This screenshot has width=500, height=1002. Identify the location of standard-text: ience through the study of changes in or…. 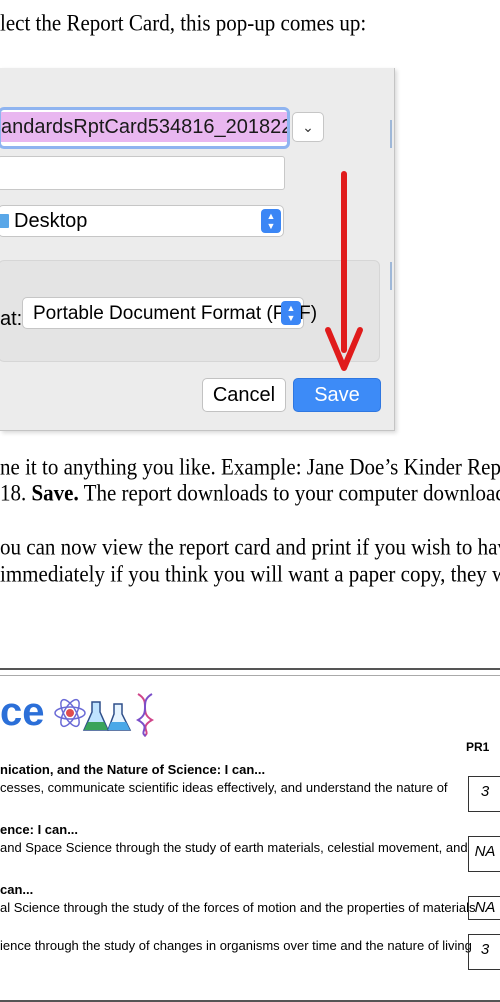
(236, 945).